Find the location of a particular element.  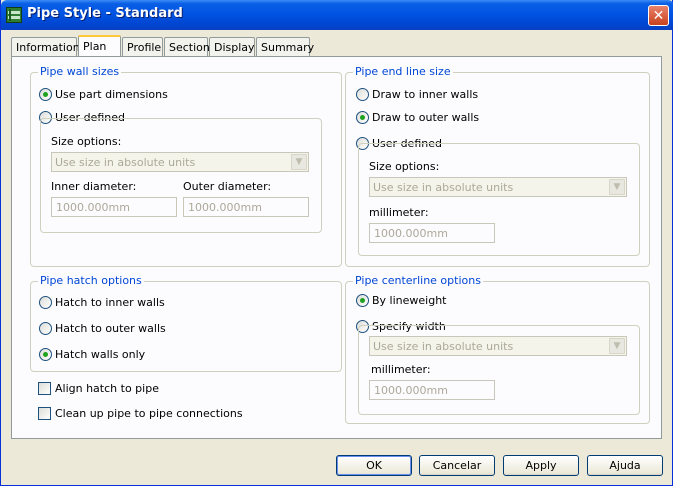

radio-label: Draw to inner walls is located at coordinates (425, 94).